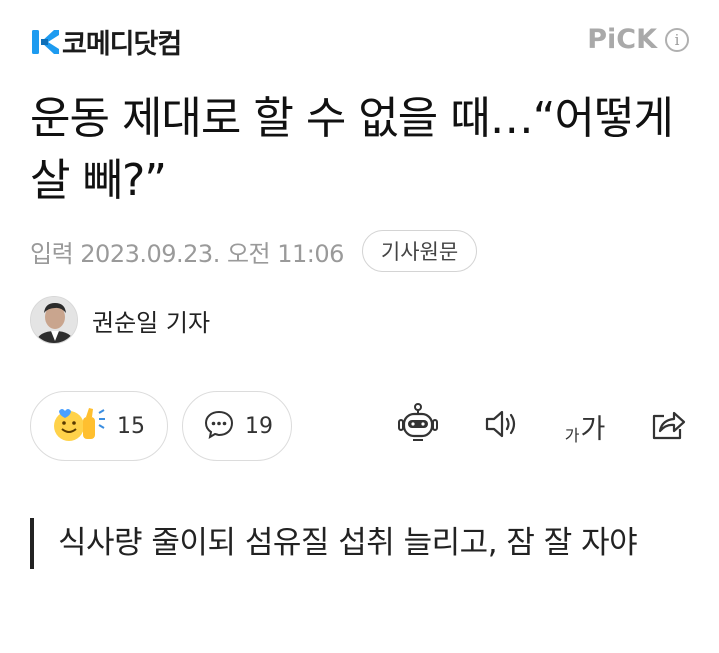  I want to click on pick-badge: PiCK i, so click(638, 39).